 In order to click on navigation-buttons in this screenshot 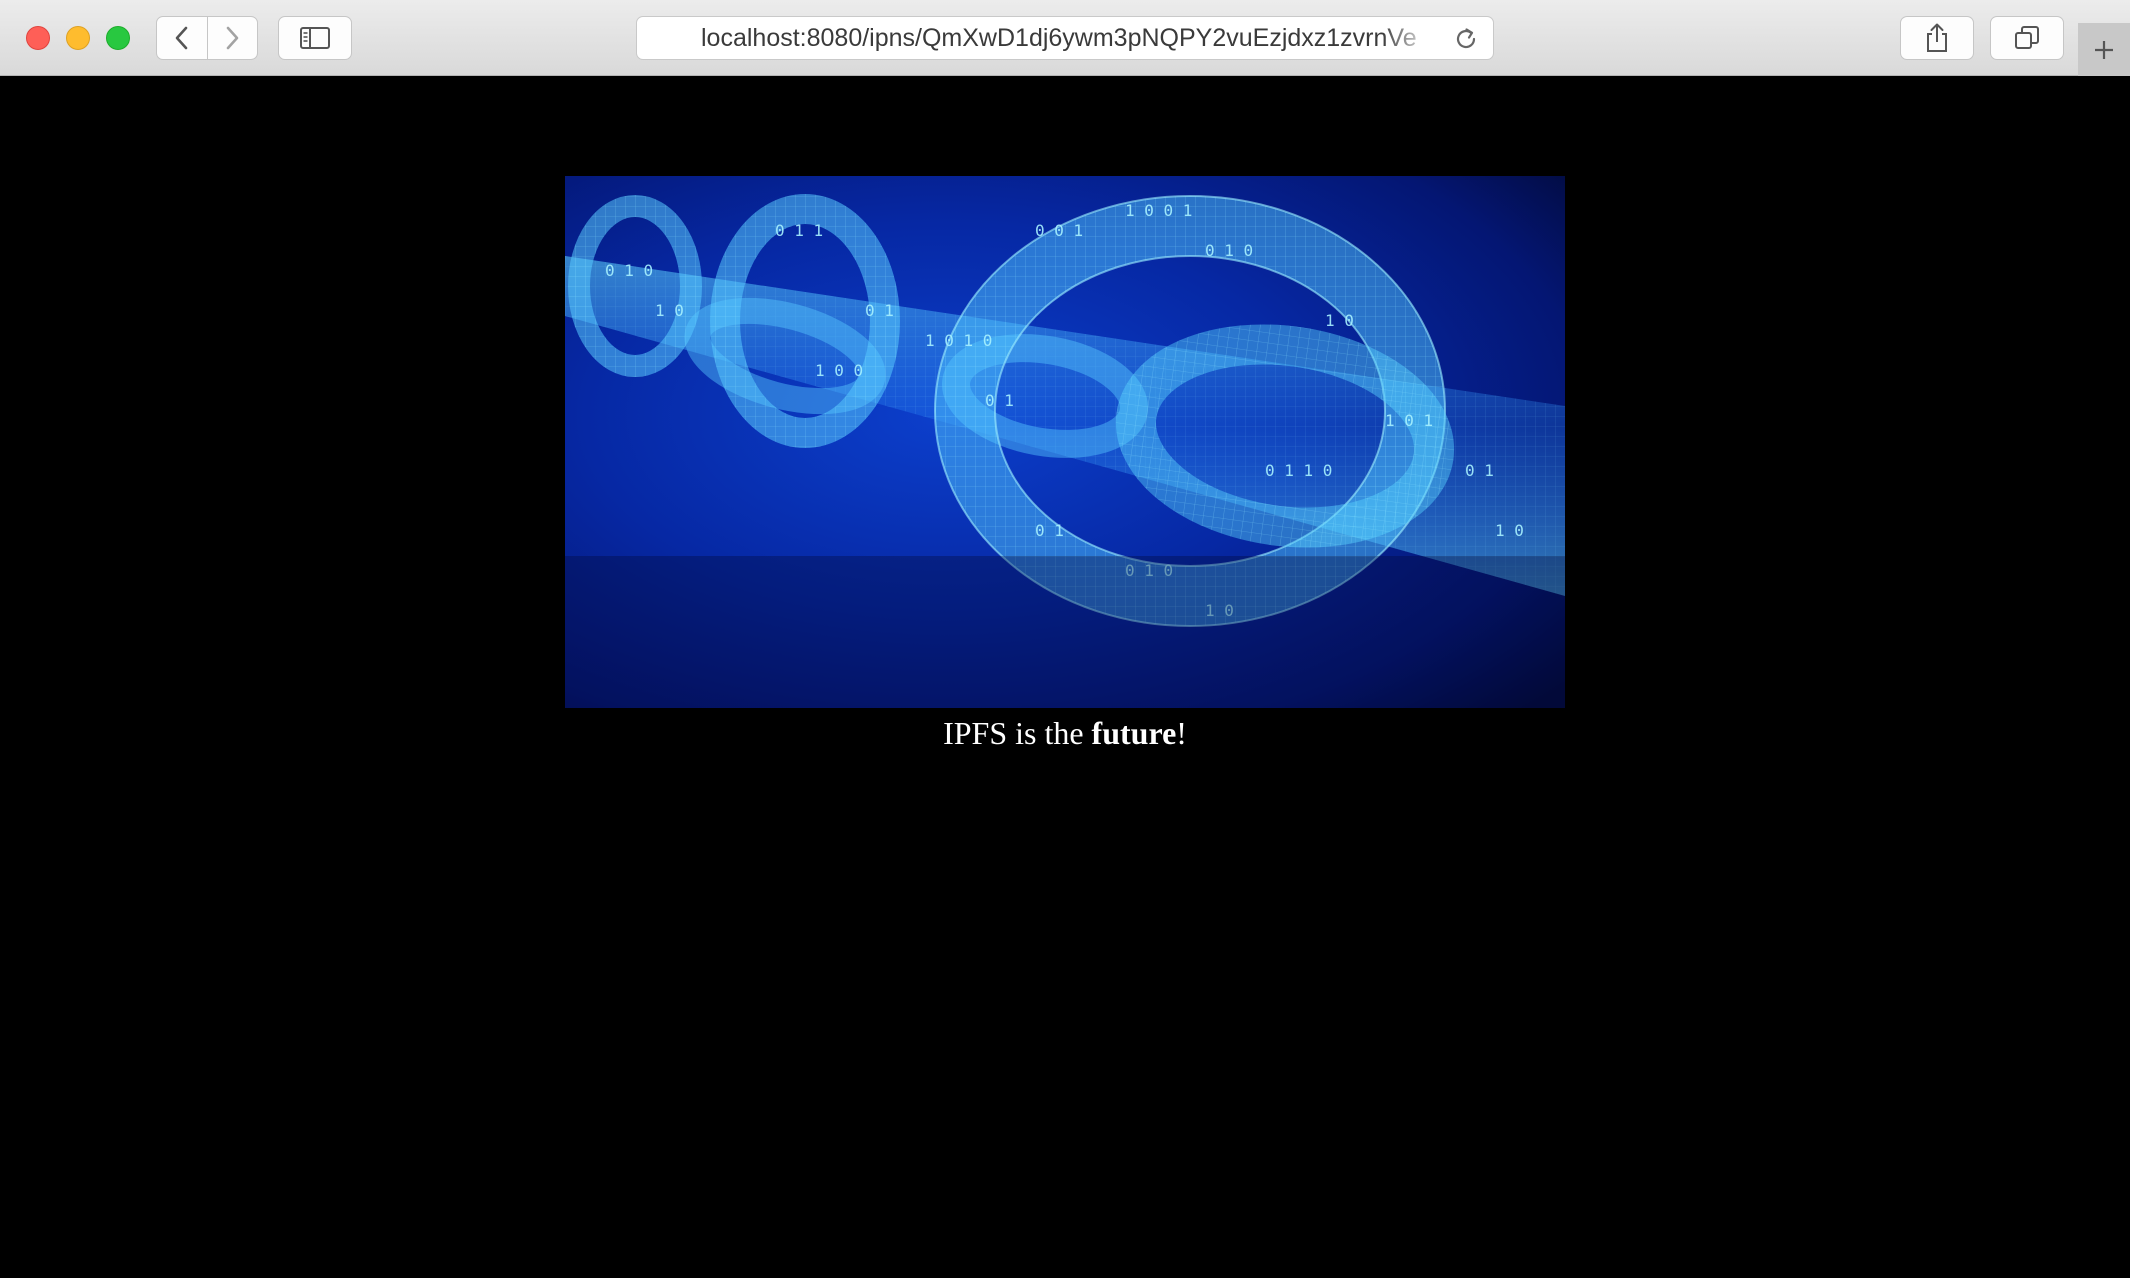, I will do `click(207, 38)`.